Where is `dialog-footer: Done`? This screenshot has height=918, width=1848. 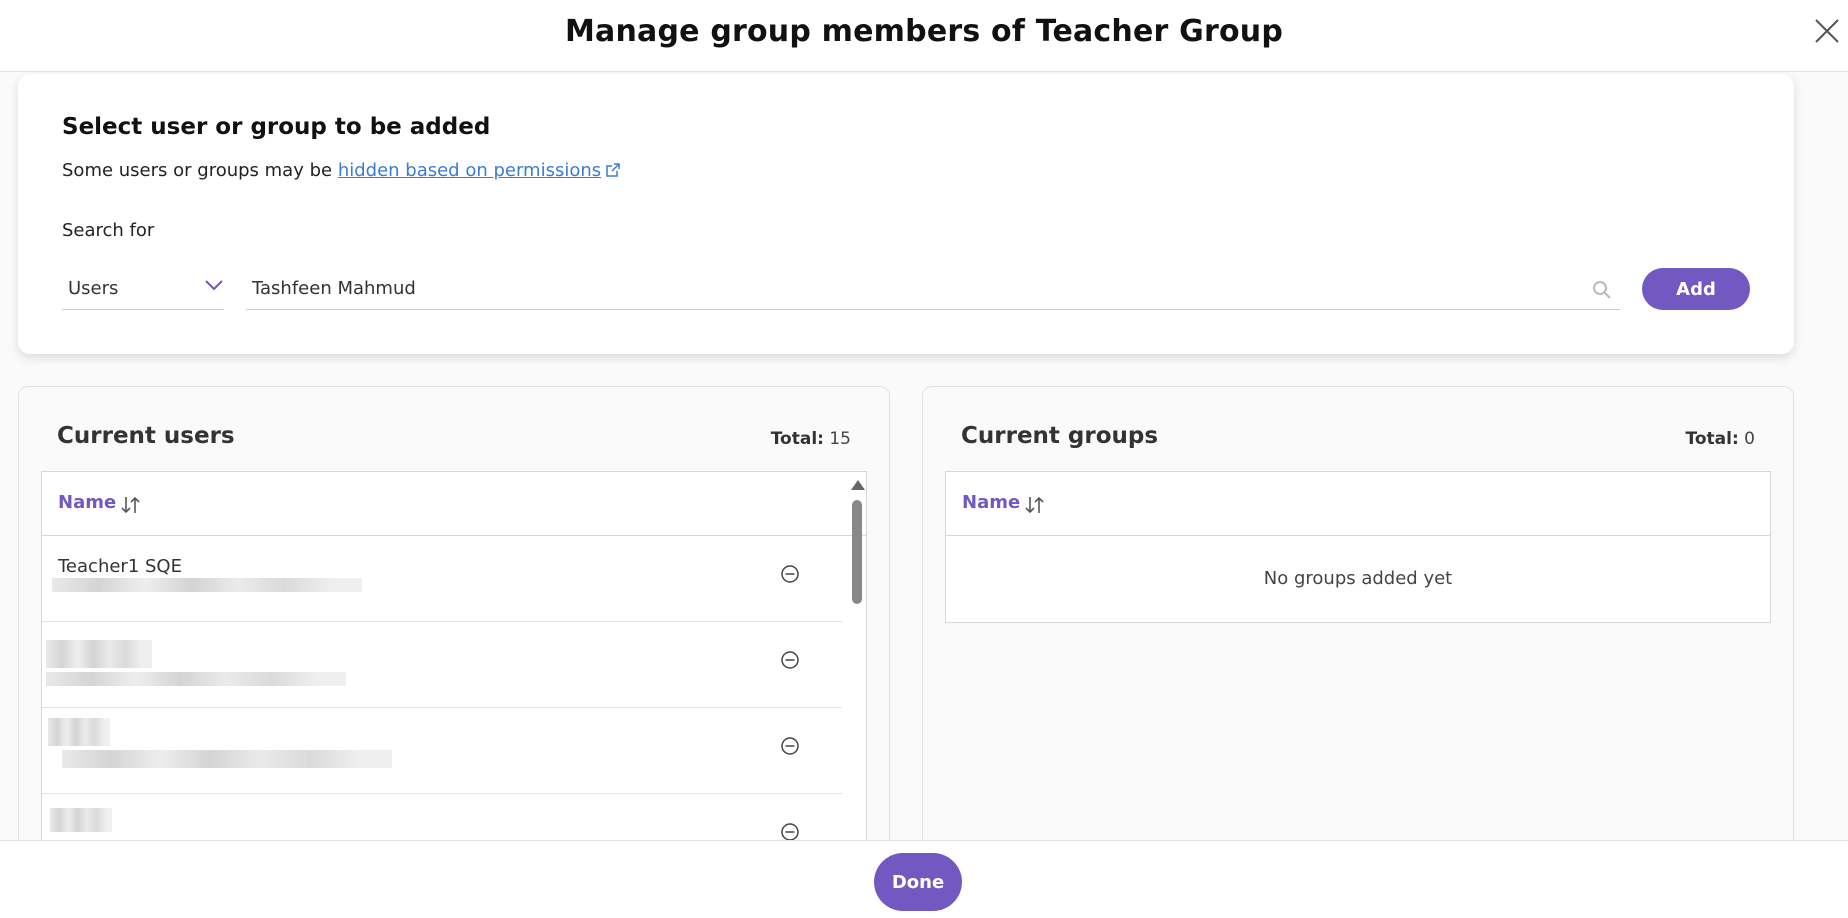
dialog-footer: Done is located at coordinates (924, 879).